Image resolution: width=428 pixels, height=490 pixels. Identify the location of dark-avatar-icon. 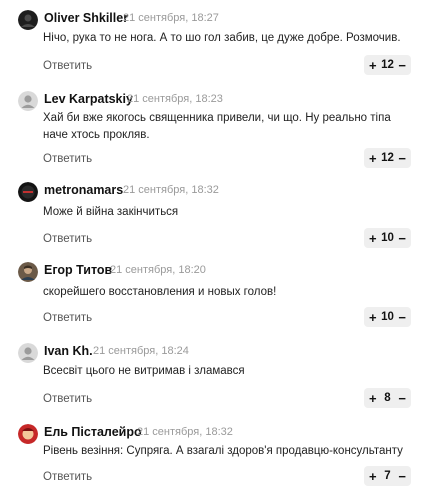
(28, 20).